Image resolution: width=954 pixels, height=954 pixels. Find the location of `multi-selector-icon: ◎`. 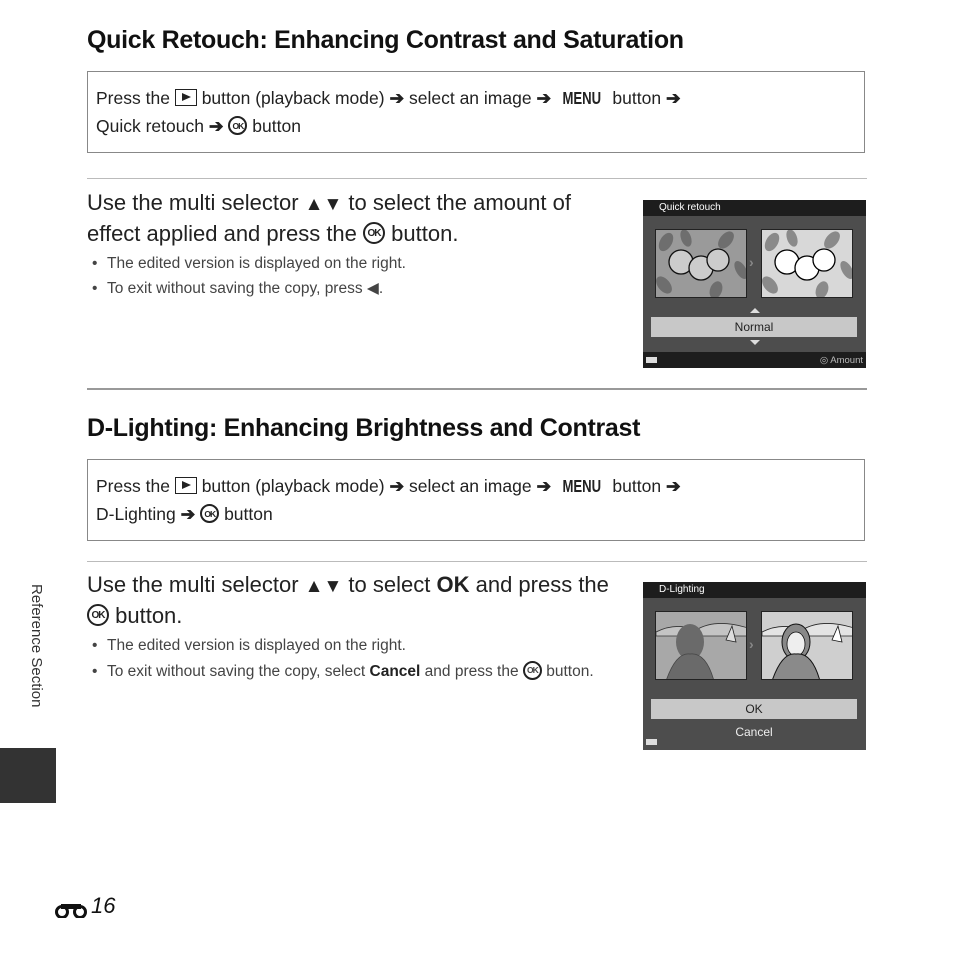

multi-selector-icon: ◎ is located at coordinates (824, 360).